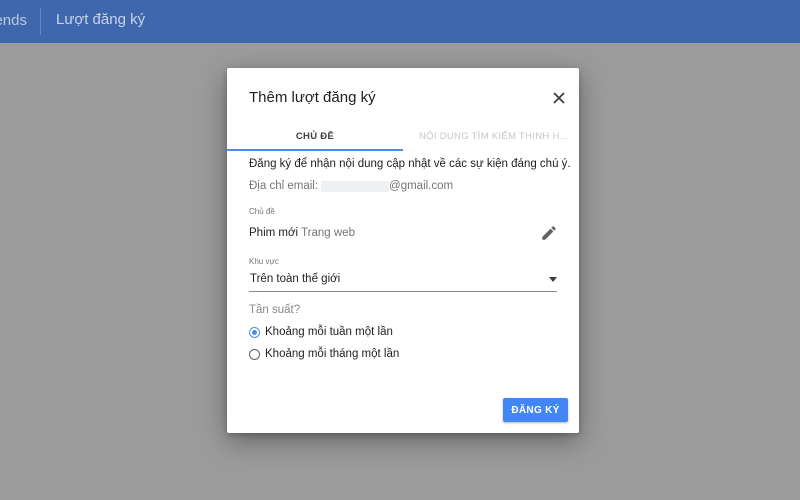 This screenshot has width=800, height=500. Describe the element at coordinates (312, 97) in the screenshot. I see `dialog-title: Thêm lượt đăng ký` at that location.